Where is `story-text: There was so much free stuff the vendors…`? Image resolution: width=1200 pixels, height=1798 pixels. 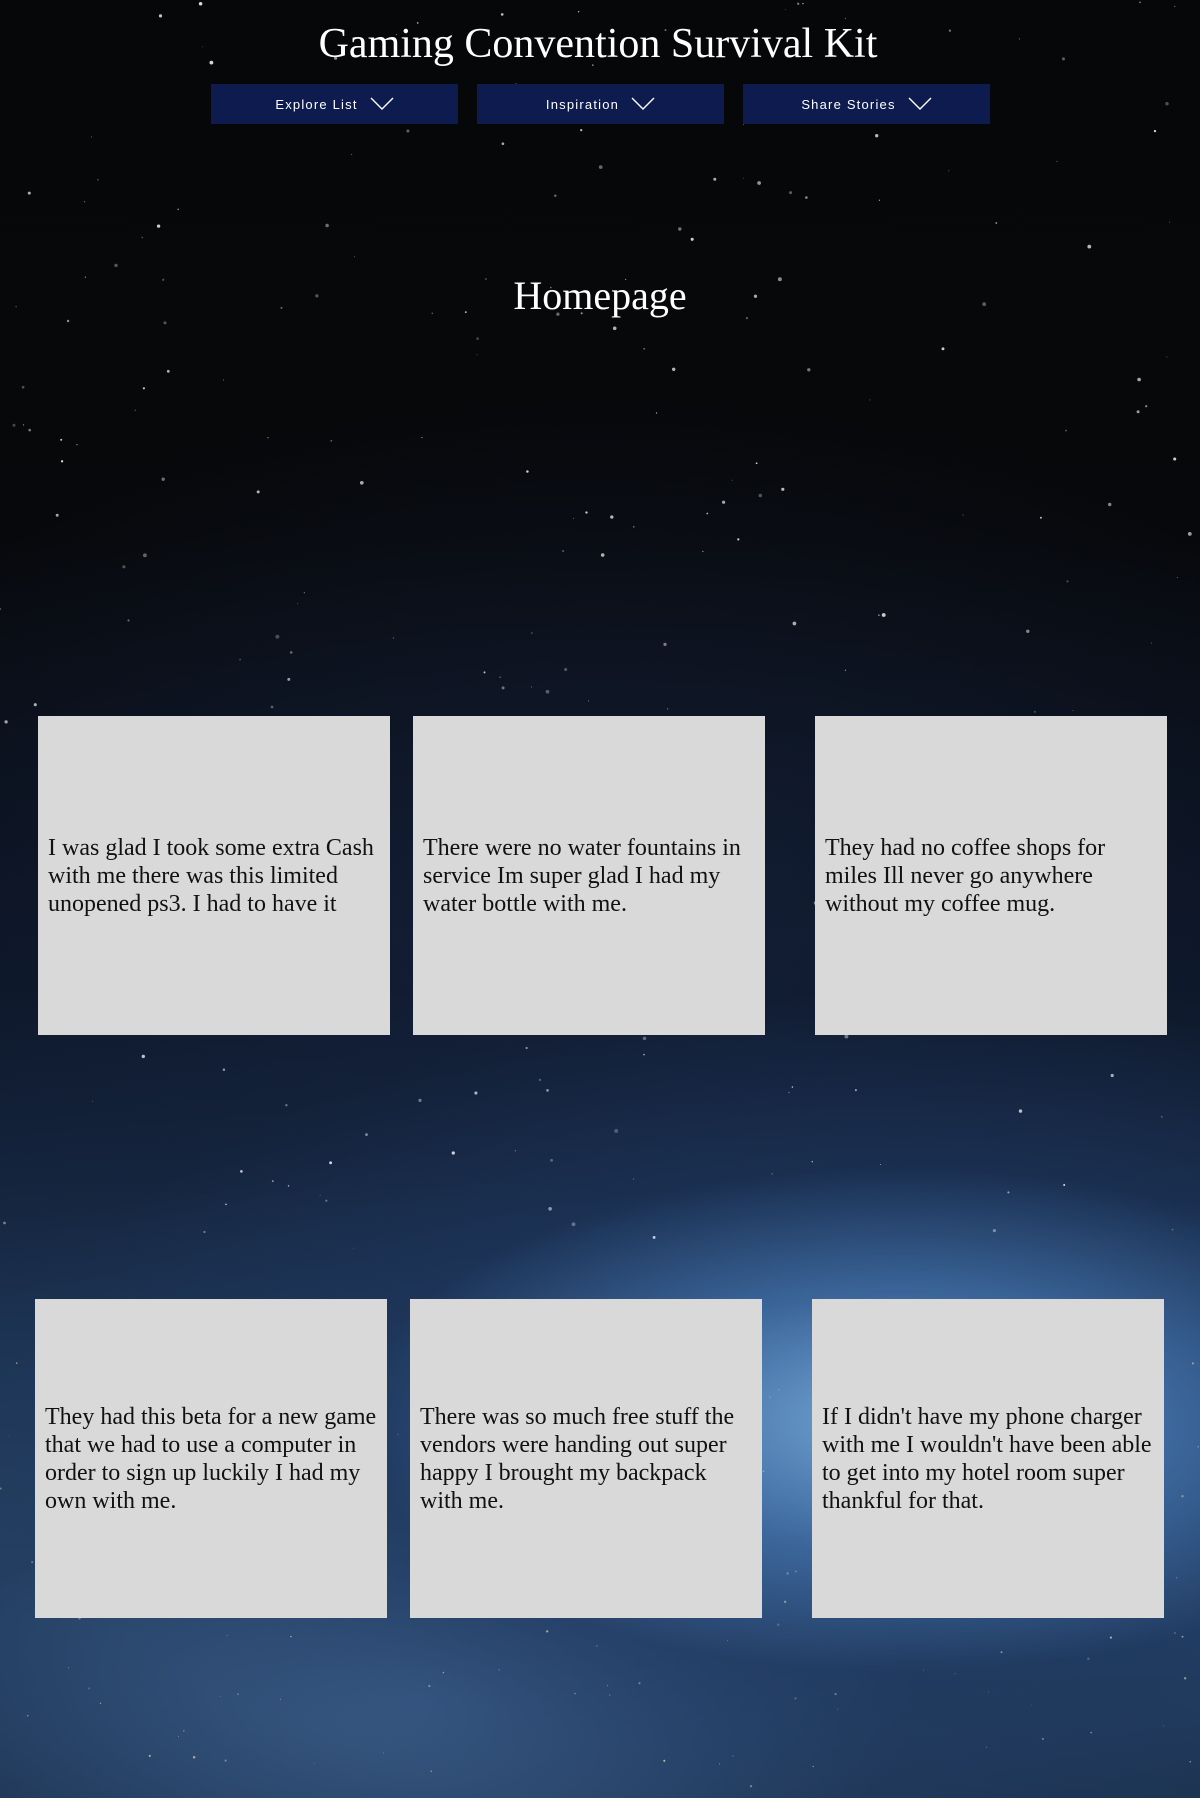
story-text: There was so much free stuff the vendors… is located at coordinates (577, 1458).